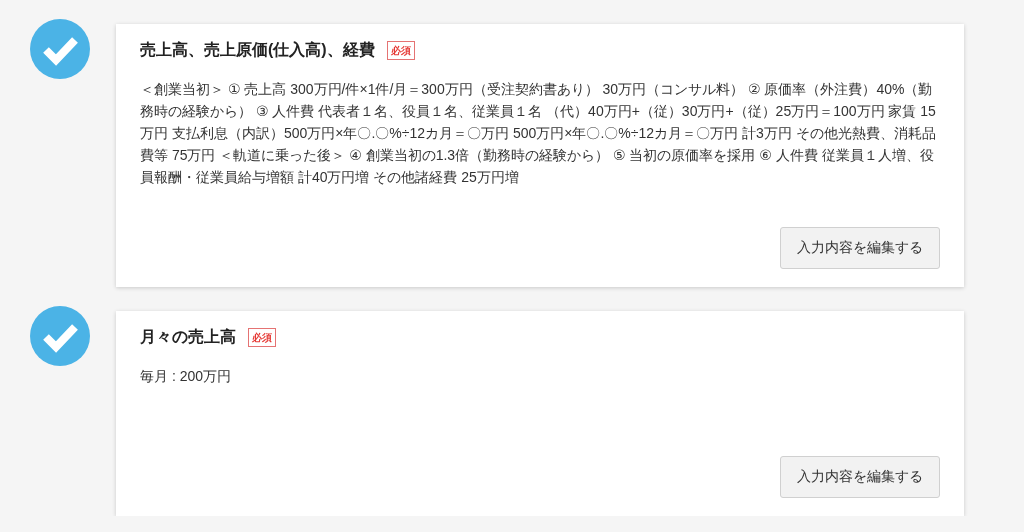  I want to click on answer-text: 毎月 : 200万円, so click(186, 376).